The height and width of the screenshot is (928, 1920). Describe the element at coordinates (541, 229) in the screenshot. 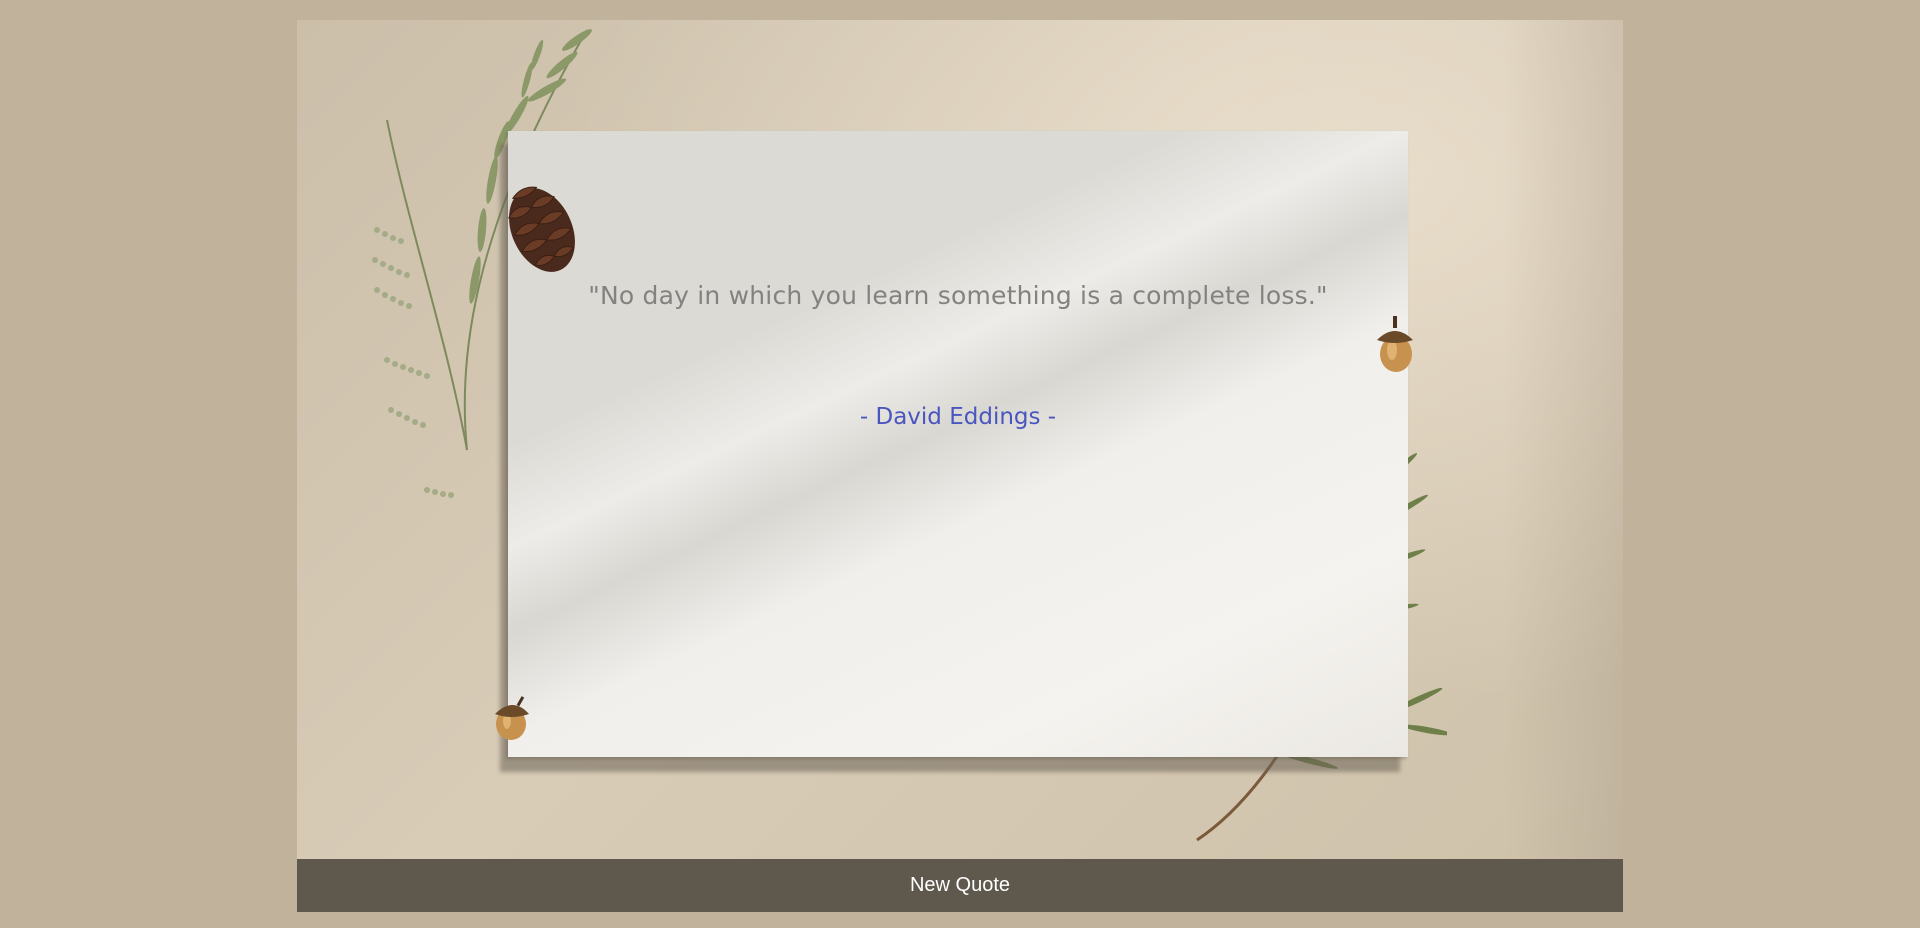

I see `pinecone-icon` at that location.